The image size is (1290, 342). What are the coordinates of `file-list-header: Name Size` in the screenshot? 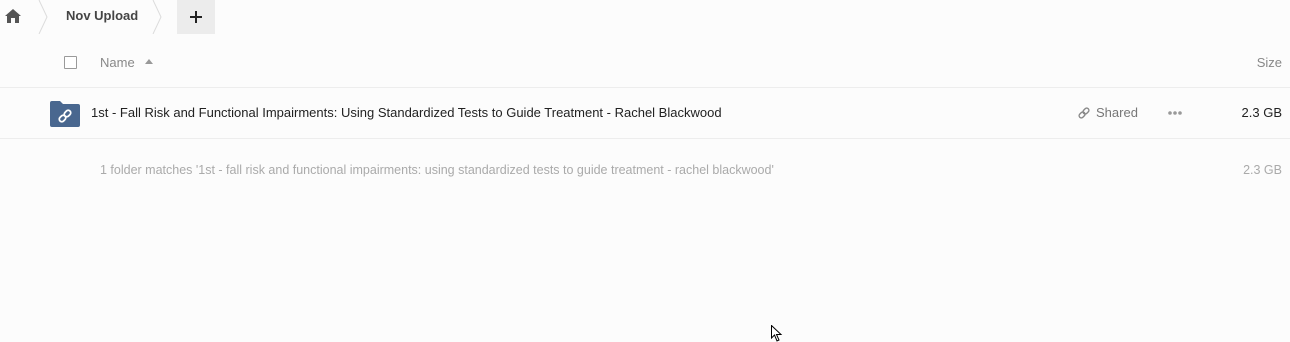 It's located at (645, 63).